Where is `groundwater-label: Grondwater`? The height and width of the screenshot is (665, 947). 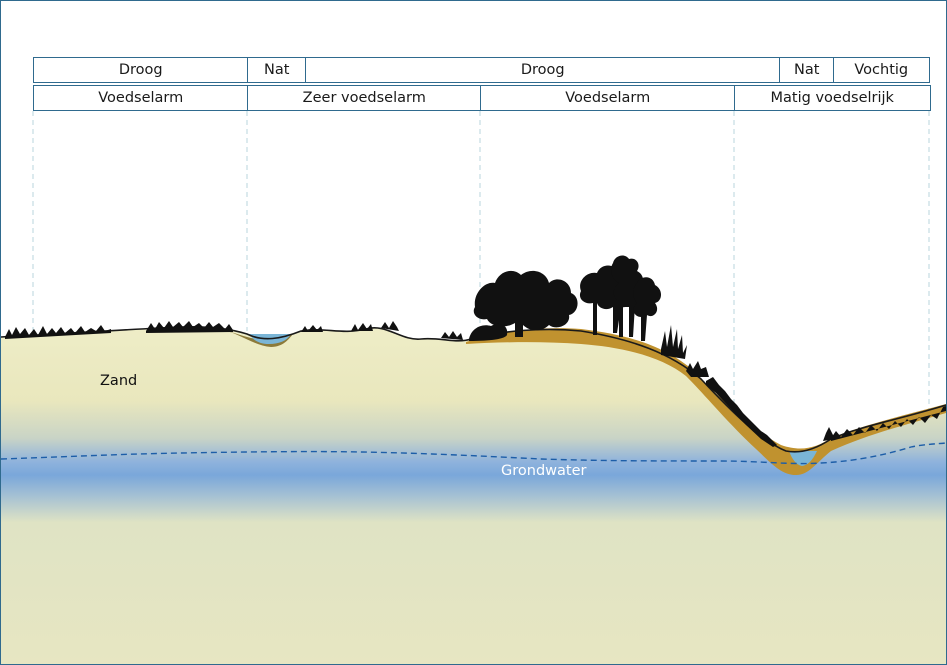 groundwater-label: Grondwater is located at coordinates (544, 471).